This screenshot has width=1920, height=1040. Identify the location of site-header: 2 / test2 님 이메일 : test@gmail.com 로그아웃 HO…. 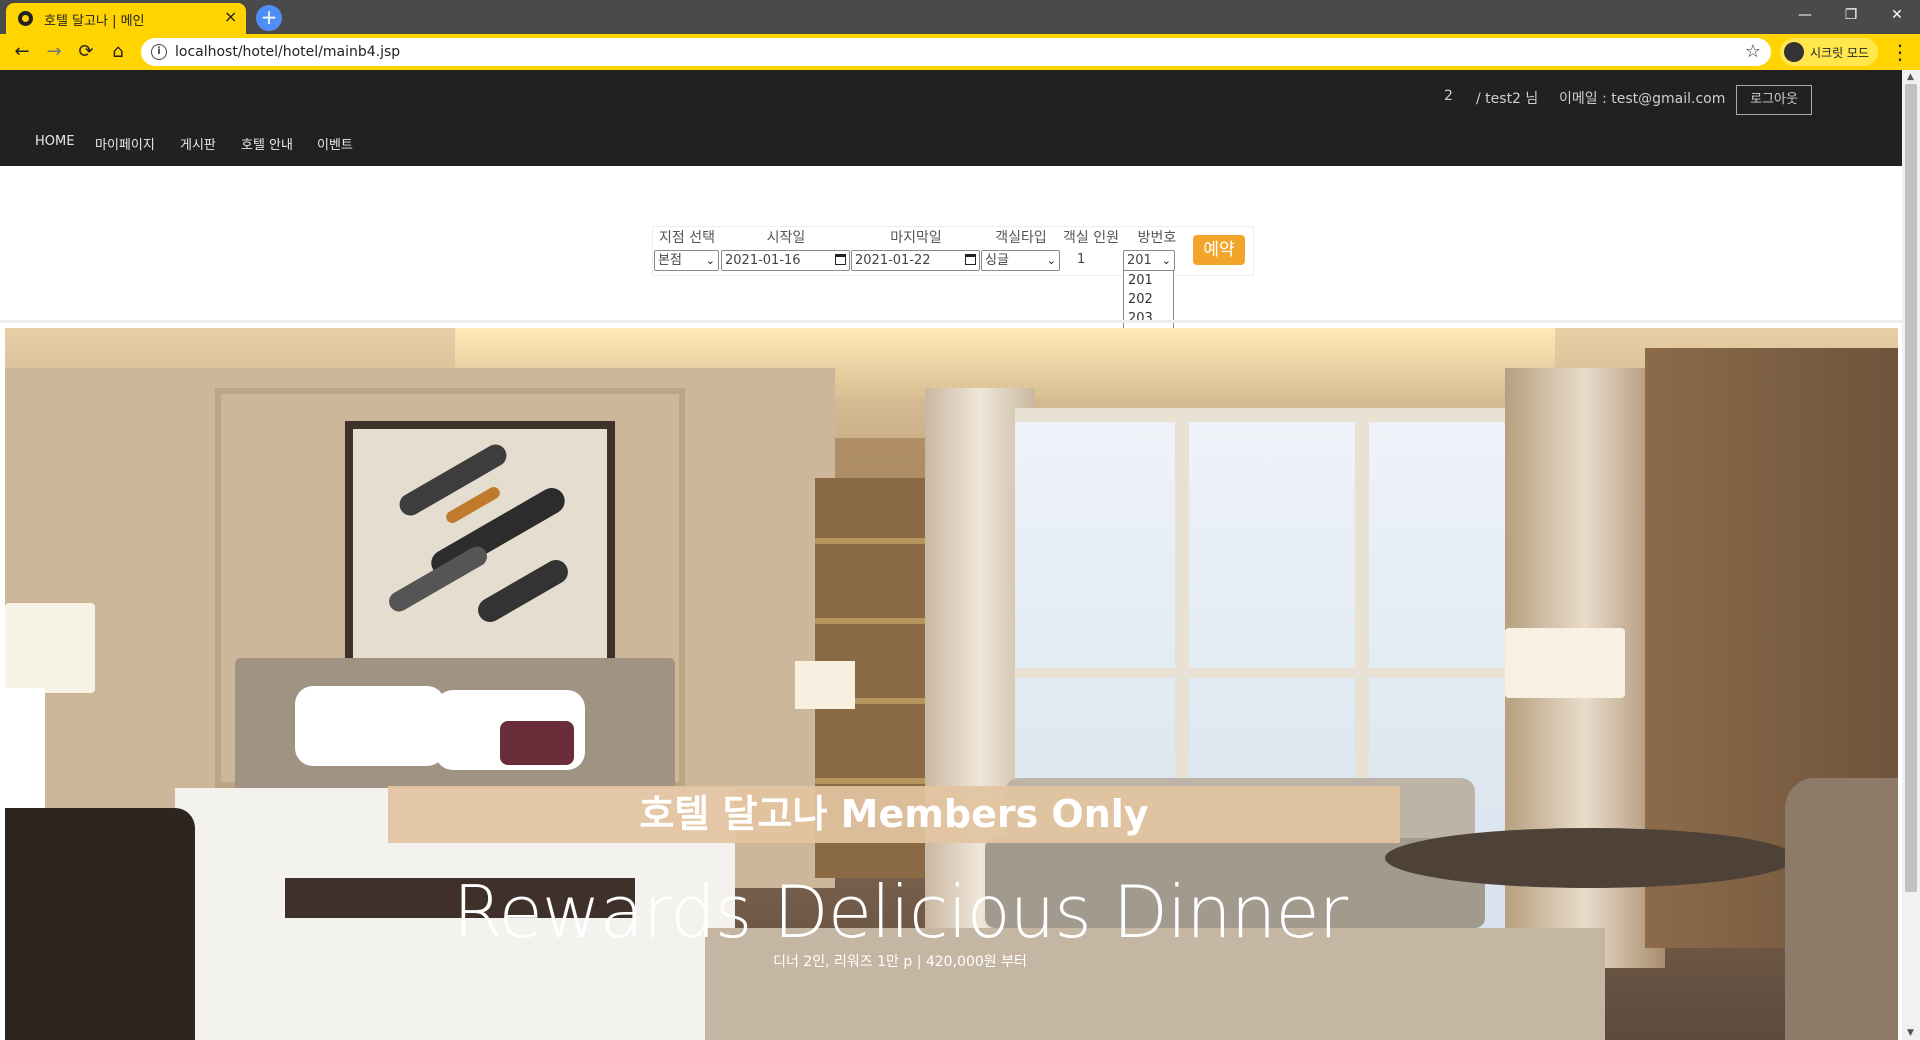
(951, 118).